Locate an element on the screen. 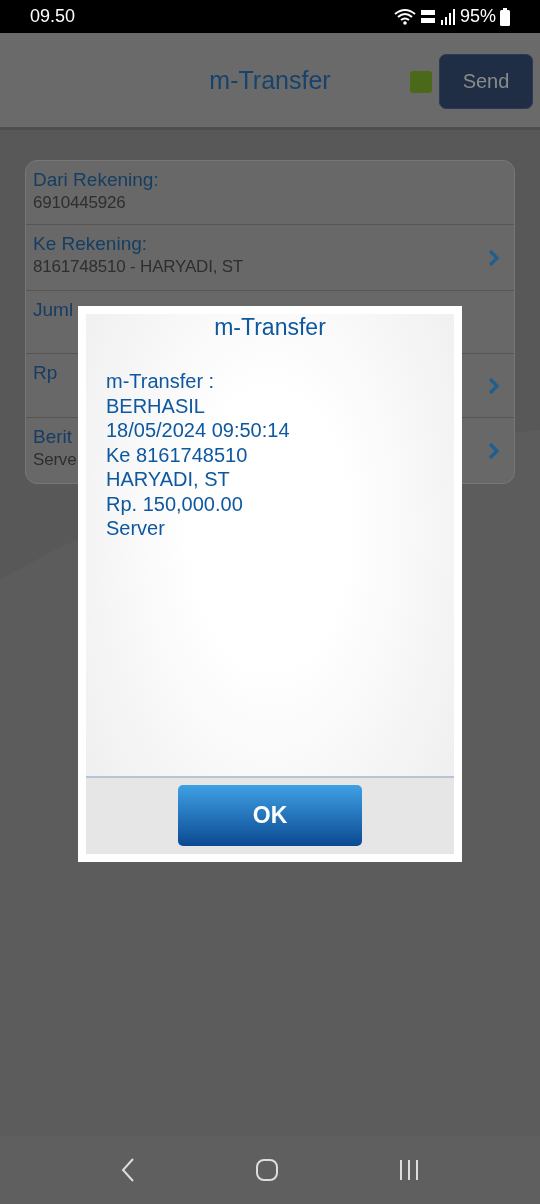 The height and width of the screenshot is (1204, 540). field-label: Ke Rekening: is located at coordinates (91, 244).